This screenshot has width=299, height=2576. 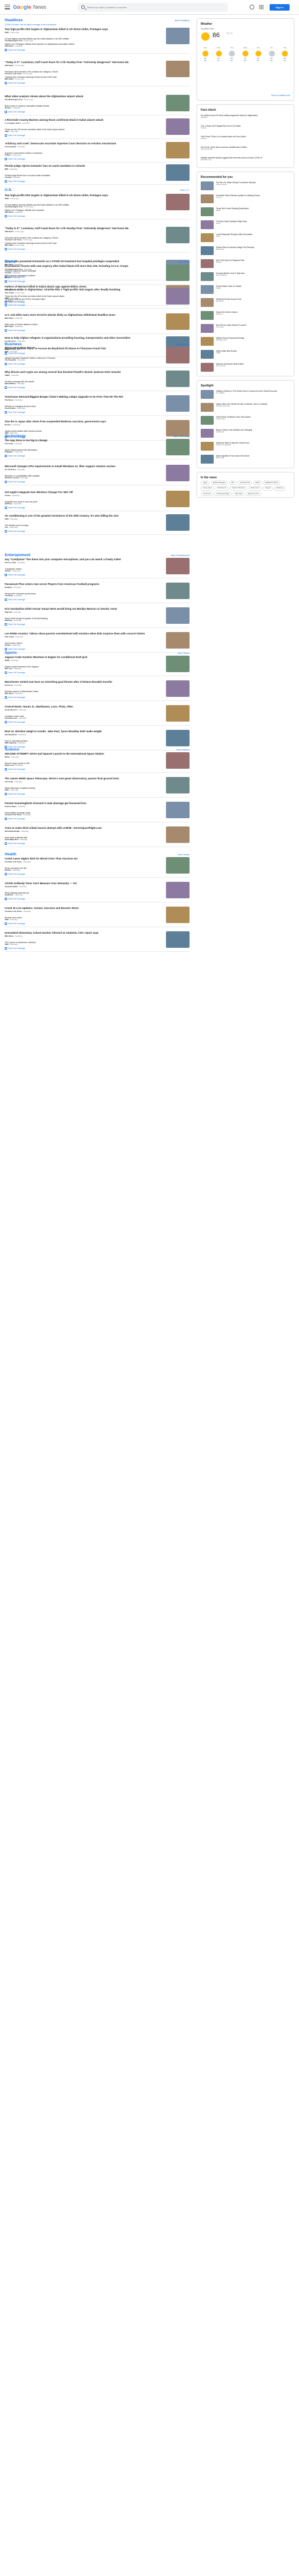 I want to click on source-name: The Guardian, so click(x=10, y=360).